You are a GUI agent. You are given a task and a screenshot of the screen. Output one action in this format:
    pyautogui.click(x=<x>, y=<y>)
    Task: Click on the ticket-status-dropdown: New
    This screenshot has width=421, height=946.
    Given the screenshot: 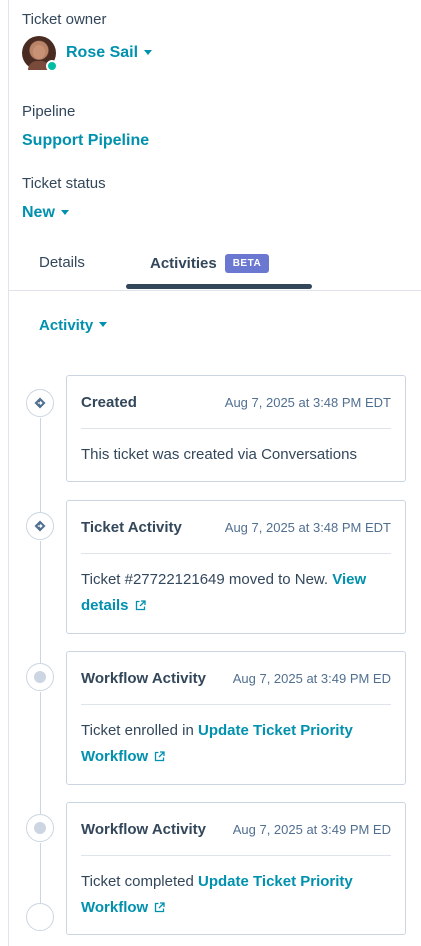 What is the action you would take?
    pyautogui.click(x=45, y=213)
    